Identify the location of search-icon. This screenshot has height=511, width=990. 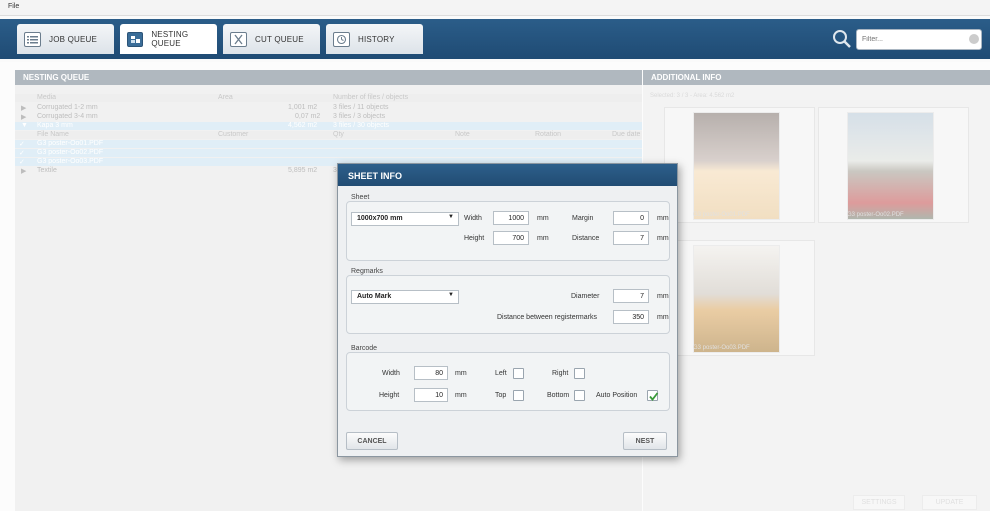
(842, 39).